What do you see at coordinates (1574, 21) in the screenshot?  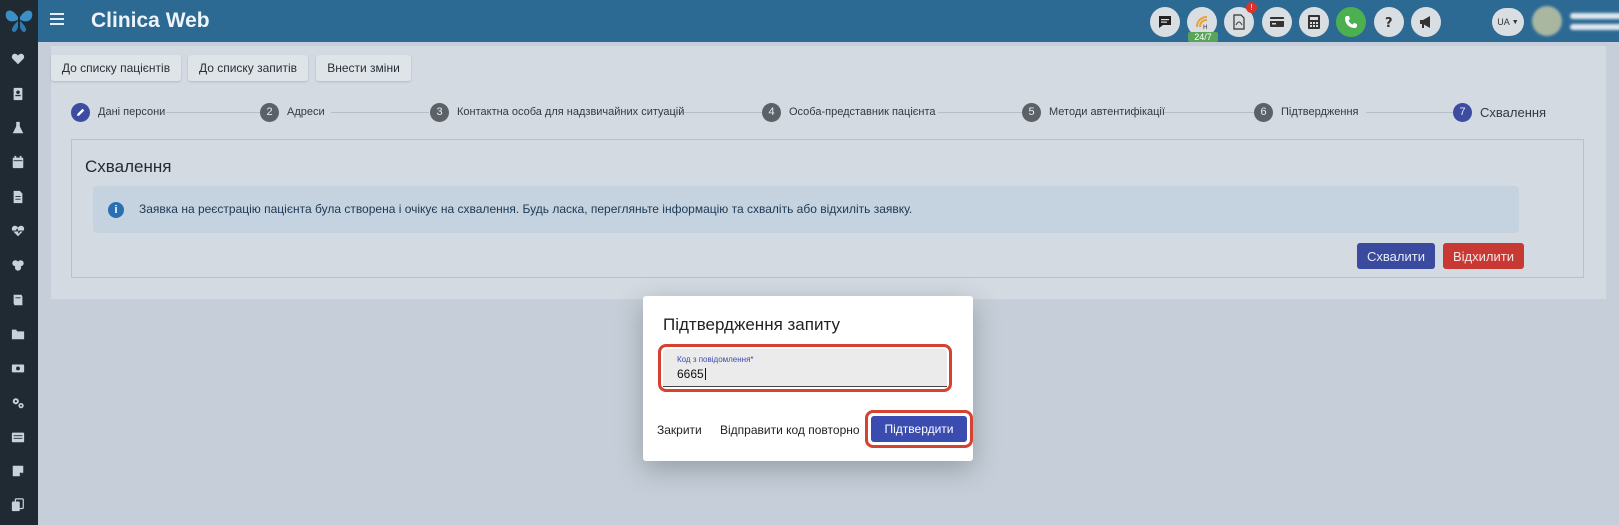 I see `user-profile` at bounding box center [1574, 21].